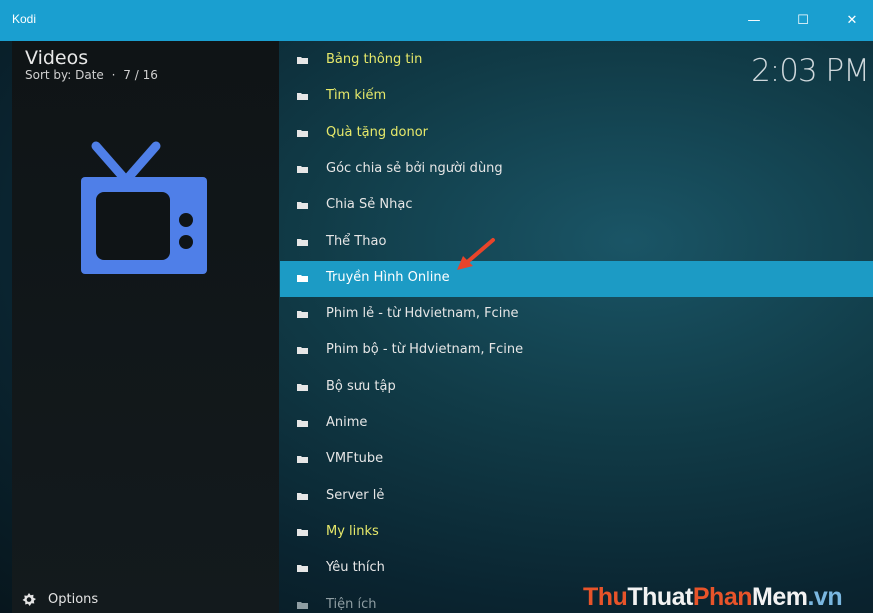 This screenshot has height=613, width=873. I want to click on list-item-label: Anime, so click(347, 422).